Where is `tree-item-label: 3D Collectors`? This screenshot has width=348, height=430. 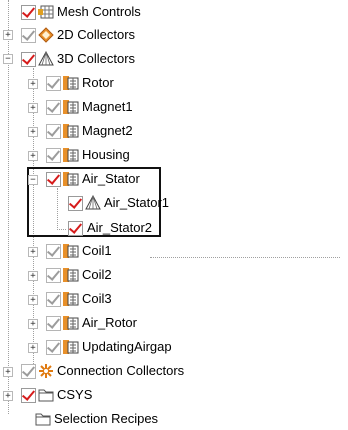
tree-item-label: 3D Collectors is located at coordinates (96, 58).